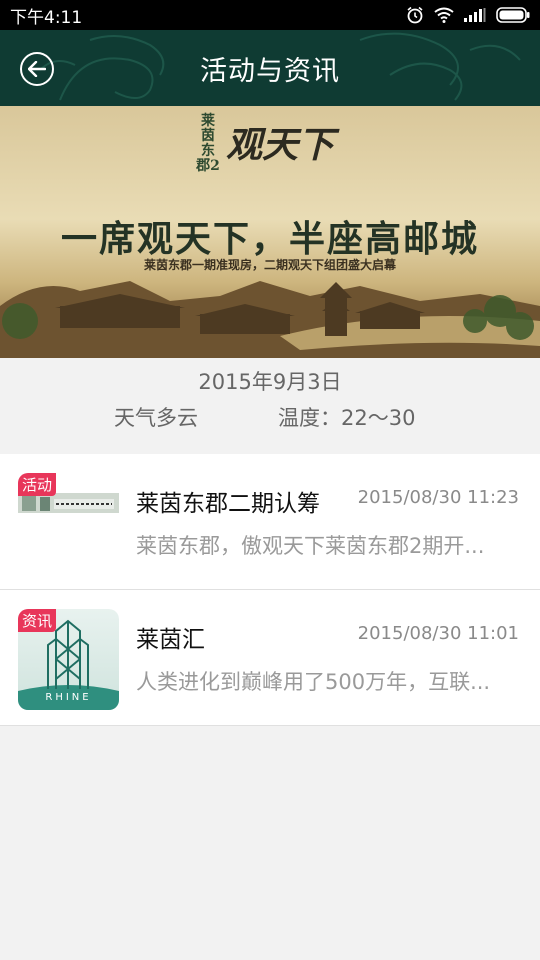 This screenshot has height=960, width=540. Describe the element at coordinates (438, 497) in the screenshot. I see `item-time: 2015/08/30 11:23` at that location.